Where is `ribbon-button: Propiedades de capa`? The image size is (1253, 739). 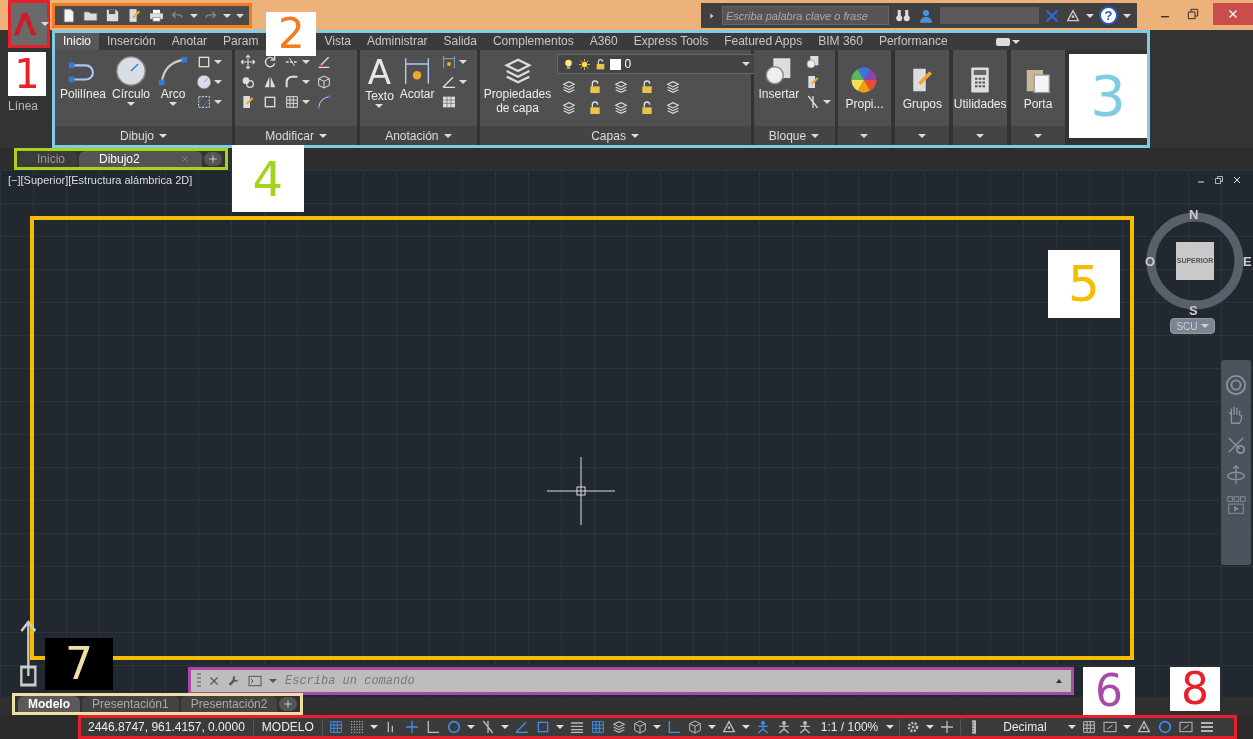 ribbon-button: Propiedades de capa is located at coordinates (517, 85).